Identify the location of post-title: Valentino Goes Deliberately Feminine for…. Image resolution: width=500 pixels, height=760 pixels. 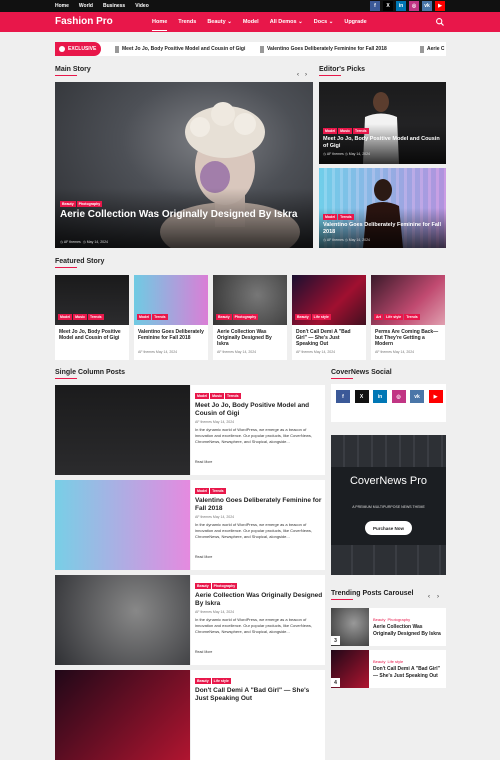
(259, 505).